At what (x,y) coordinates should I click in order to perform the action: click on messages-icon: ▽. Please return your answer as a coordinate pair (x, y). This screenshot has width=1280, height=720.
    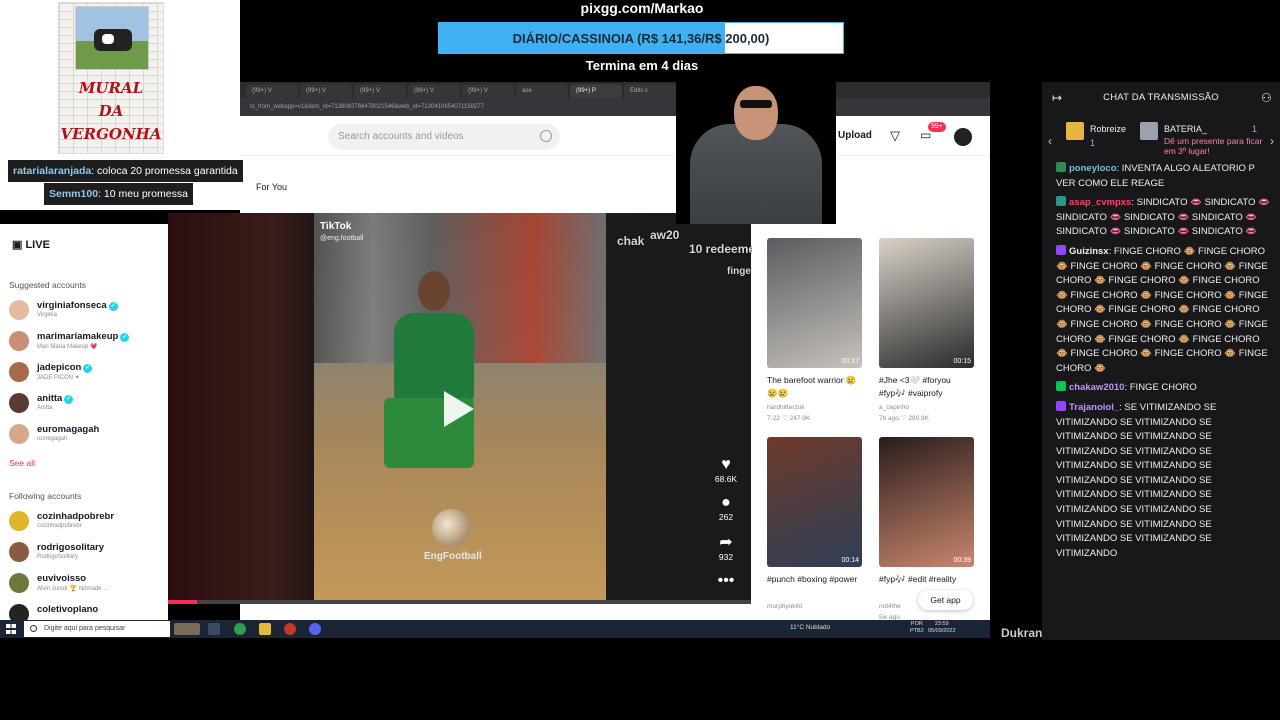
    Looking at the image, I should click on (895, 136).